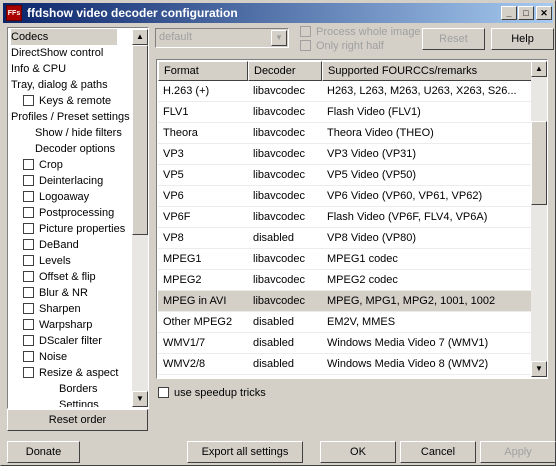 This screenshot has width=556, height=471. I want to click on table-row: Other MPEG2 disabled EM2V, MMES, so click(345, 322).